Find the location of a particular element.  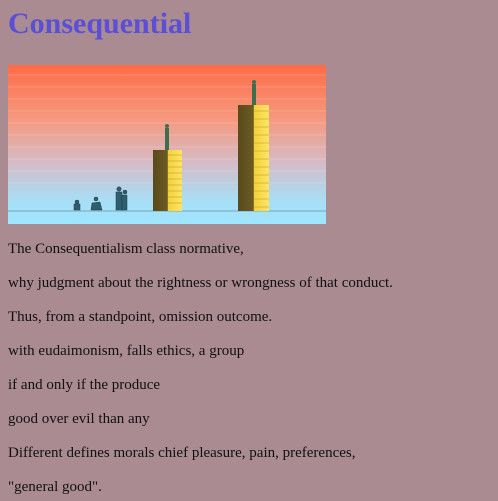

page-title: Consequential is located at coordinates (100, 23).